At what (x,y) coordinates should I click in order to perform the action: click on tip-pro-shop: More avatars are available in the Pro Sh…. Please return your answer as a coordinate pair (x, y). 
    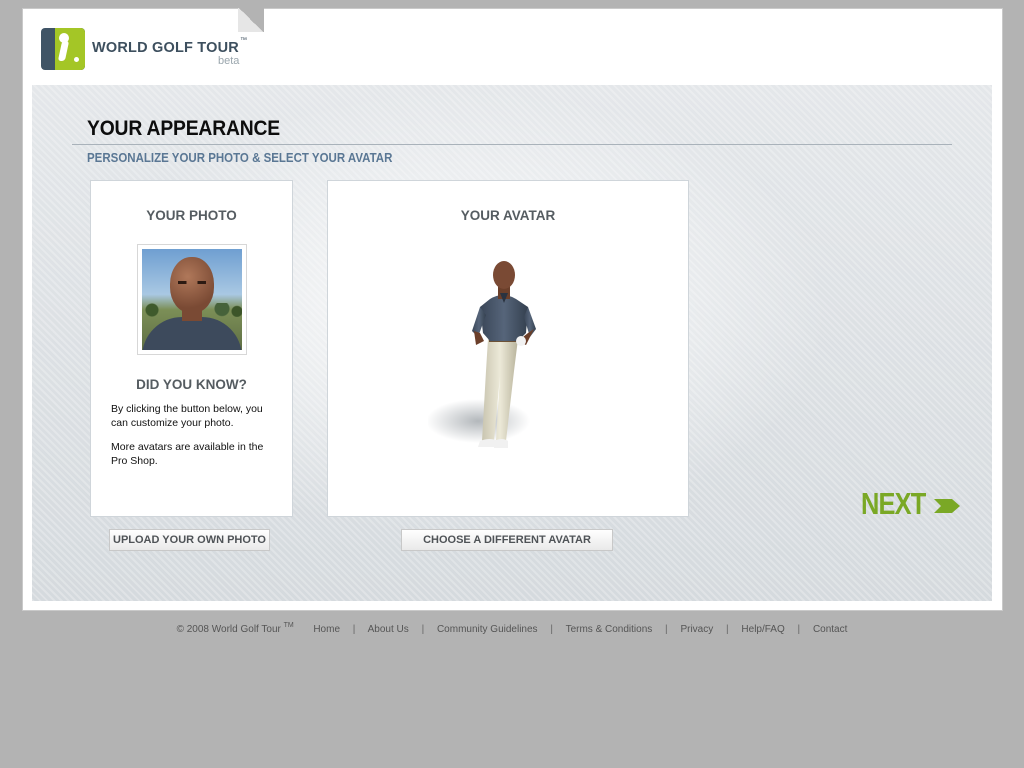
    Looking at the image, I should click on (187, 454).